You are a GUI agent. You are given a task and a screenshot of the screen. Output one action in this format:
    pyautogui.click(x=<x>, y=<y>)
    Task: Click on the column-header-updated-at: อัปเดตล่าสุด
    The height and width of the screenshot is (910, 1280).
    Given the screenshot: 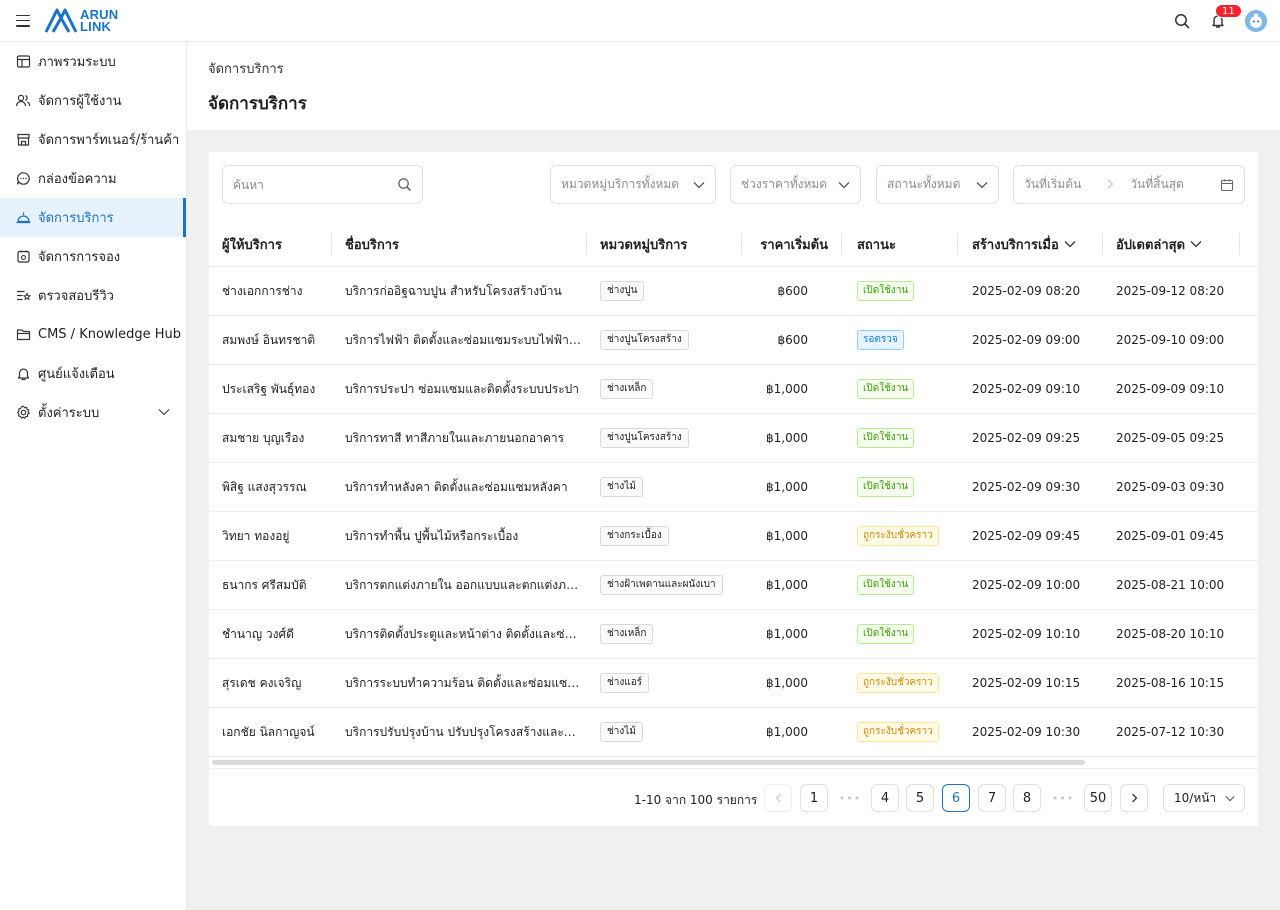 What is the action you would take?
    pyautogui.click(x=1178, y=244)
    